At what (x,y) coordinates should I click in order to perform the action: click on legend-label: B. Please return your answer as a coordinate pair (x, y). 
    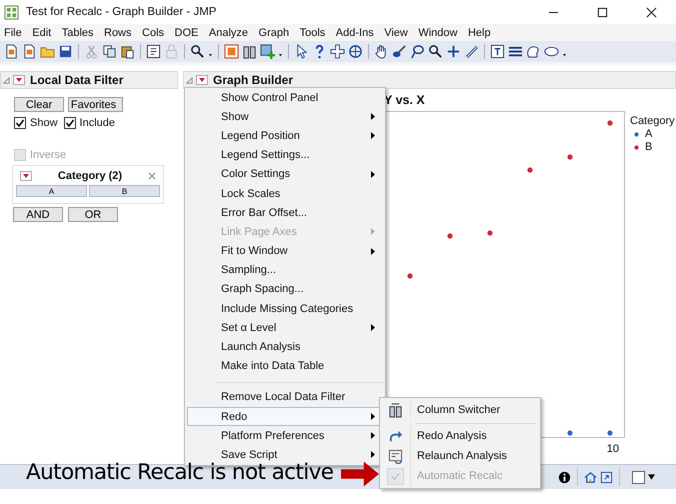
    Looking at the image, I should click on (648, 147).